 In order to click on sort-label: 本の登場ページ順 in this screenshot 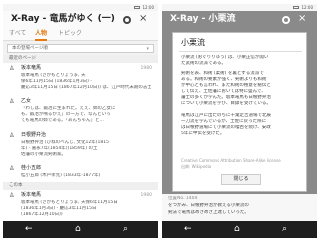, I will do `click(30, 48)`.